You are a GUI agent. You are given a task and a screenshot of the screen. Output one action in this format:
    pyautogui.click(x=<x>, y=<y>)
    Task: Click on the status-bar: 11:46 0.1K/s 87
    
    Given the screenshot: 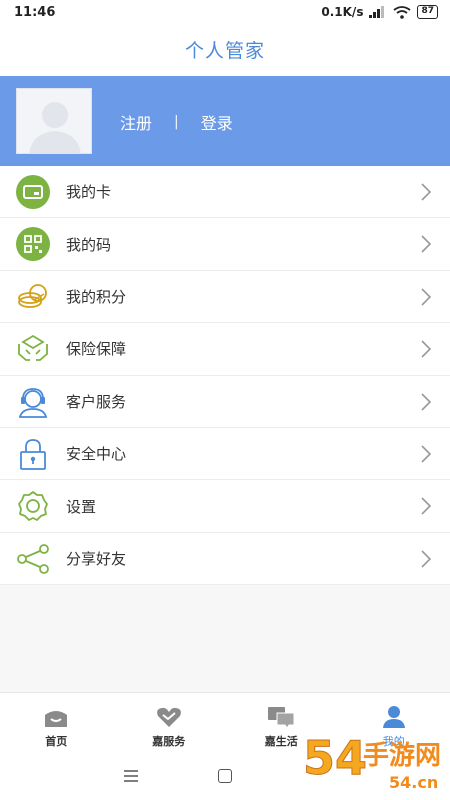 What is the action you would take?
    pyautogui.click(x=225, y=13)
    